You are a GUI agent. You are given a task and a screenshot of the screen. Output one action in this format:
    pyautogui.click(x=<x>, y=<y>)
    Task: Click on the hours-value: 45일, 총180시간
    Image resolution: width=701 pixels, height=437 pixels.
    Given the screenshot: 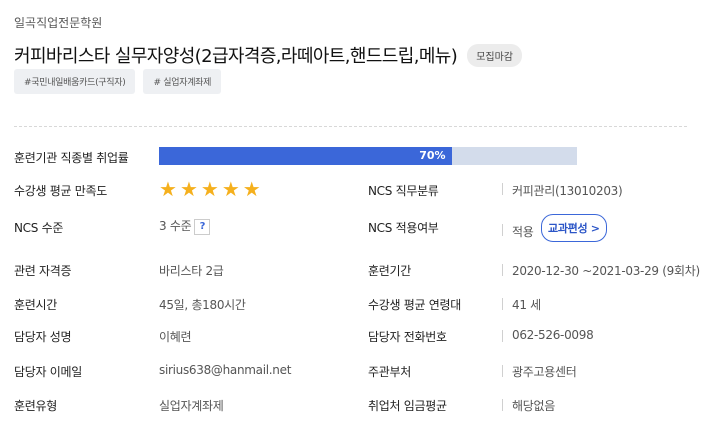 What is the action you would take?
    pyautogui.click(x=202, y=305)
    